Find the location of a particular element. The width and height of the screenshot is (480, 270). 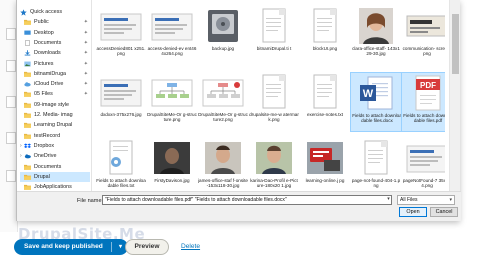

nav-item-label: Pictures is located at coordinates (44, 63).